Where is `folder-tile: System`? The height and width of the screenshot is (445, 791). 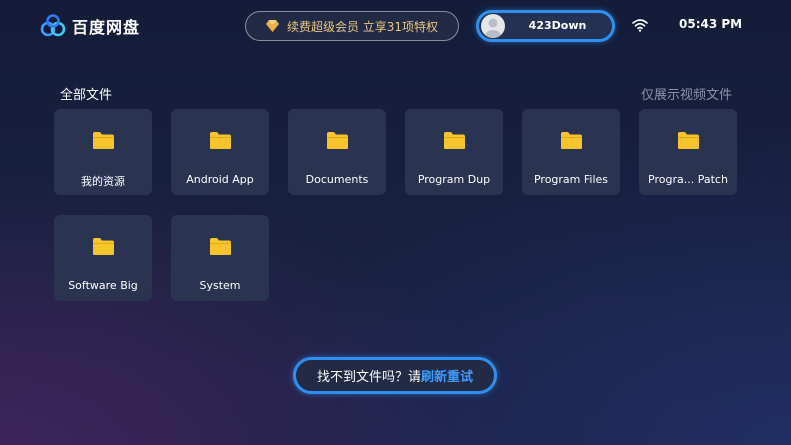 folder-tile: System is located at coordinates (220, 258).